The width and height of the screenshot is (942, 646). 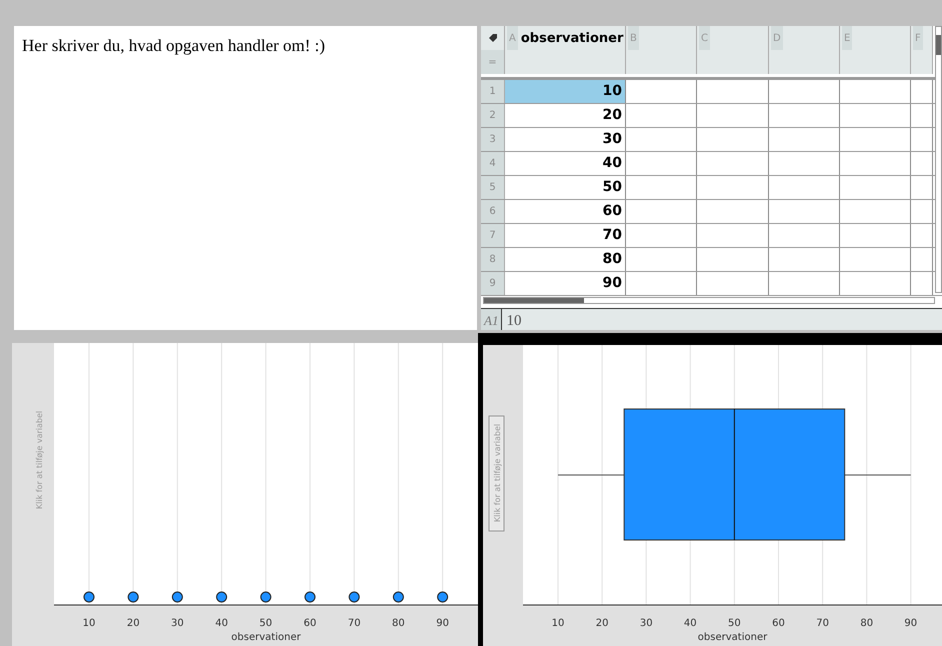 What do you see at coordinates (565, 211) in the screenshot?
I see `table-cell: 60` at bounding box center [565, 211].